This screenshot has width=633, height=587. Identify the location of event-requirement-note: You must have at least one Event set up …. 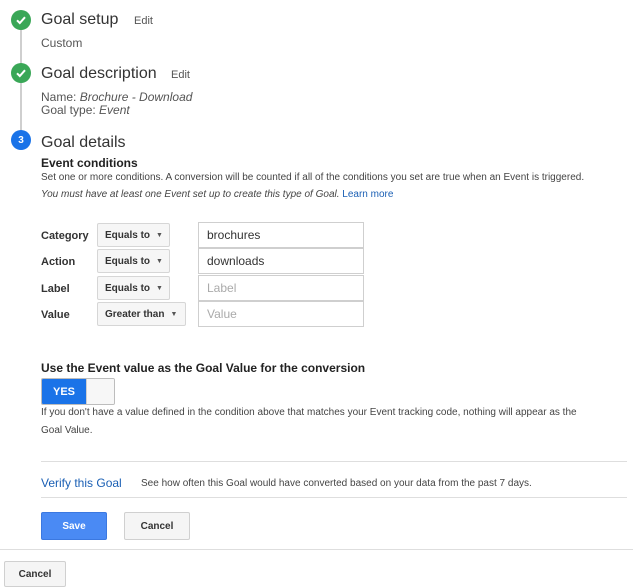
(217, 194).